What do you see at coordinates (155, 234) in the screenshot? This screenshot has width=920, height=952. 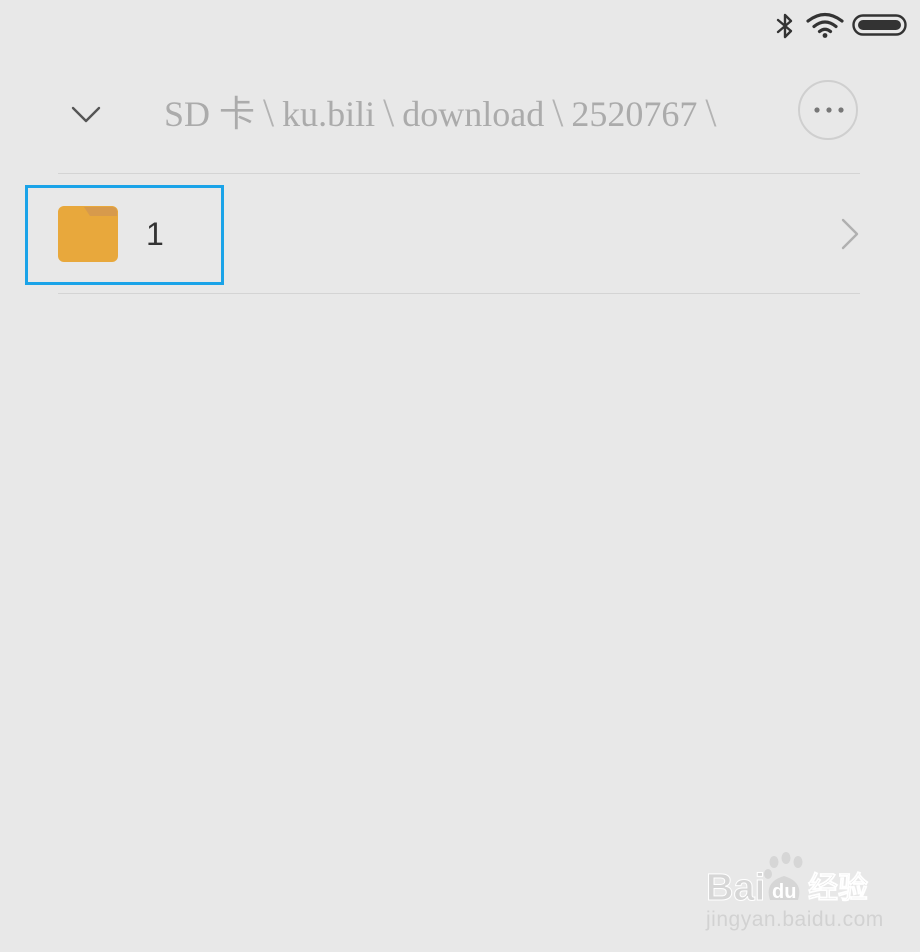 I see `folder-name: 1` at bounding box center [155, 234].